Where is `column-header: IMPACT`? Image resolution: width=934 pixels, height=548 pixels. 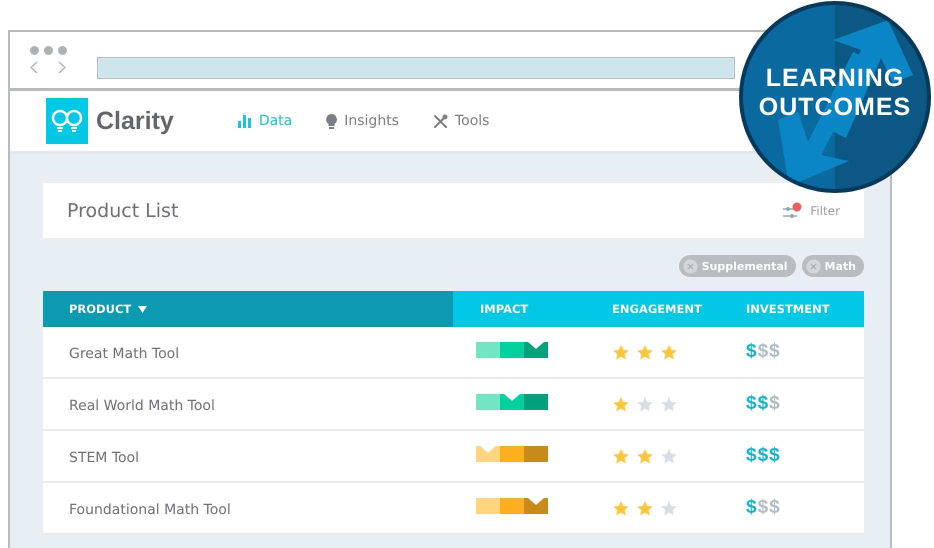
column-header: IMPACT is located at coordinates (519, 309).